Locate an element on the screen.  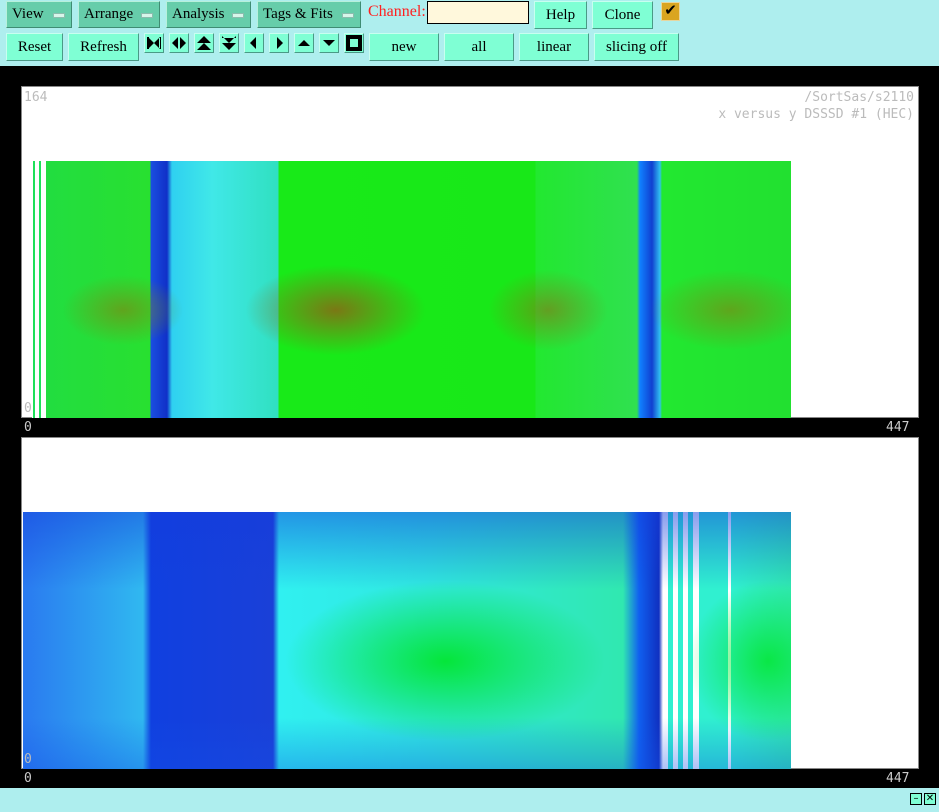
histogram-title: x versus y DSSSD #1 (HEC) is located at coordinates (816, 114).